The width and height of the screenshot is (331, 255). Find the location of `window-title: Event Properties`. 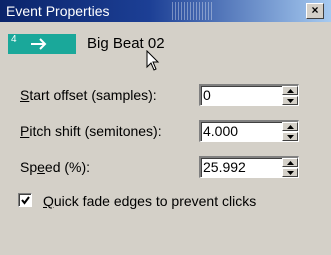

window-title: Event Properties is located at coordinates (58, 11).